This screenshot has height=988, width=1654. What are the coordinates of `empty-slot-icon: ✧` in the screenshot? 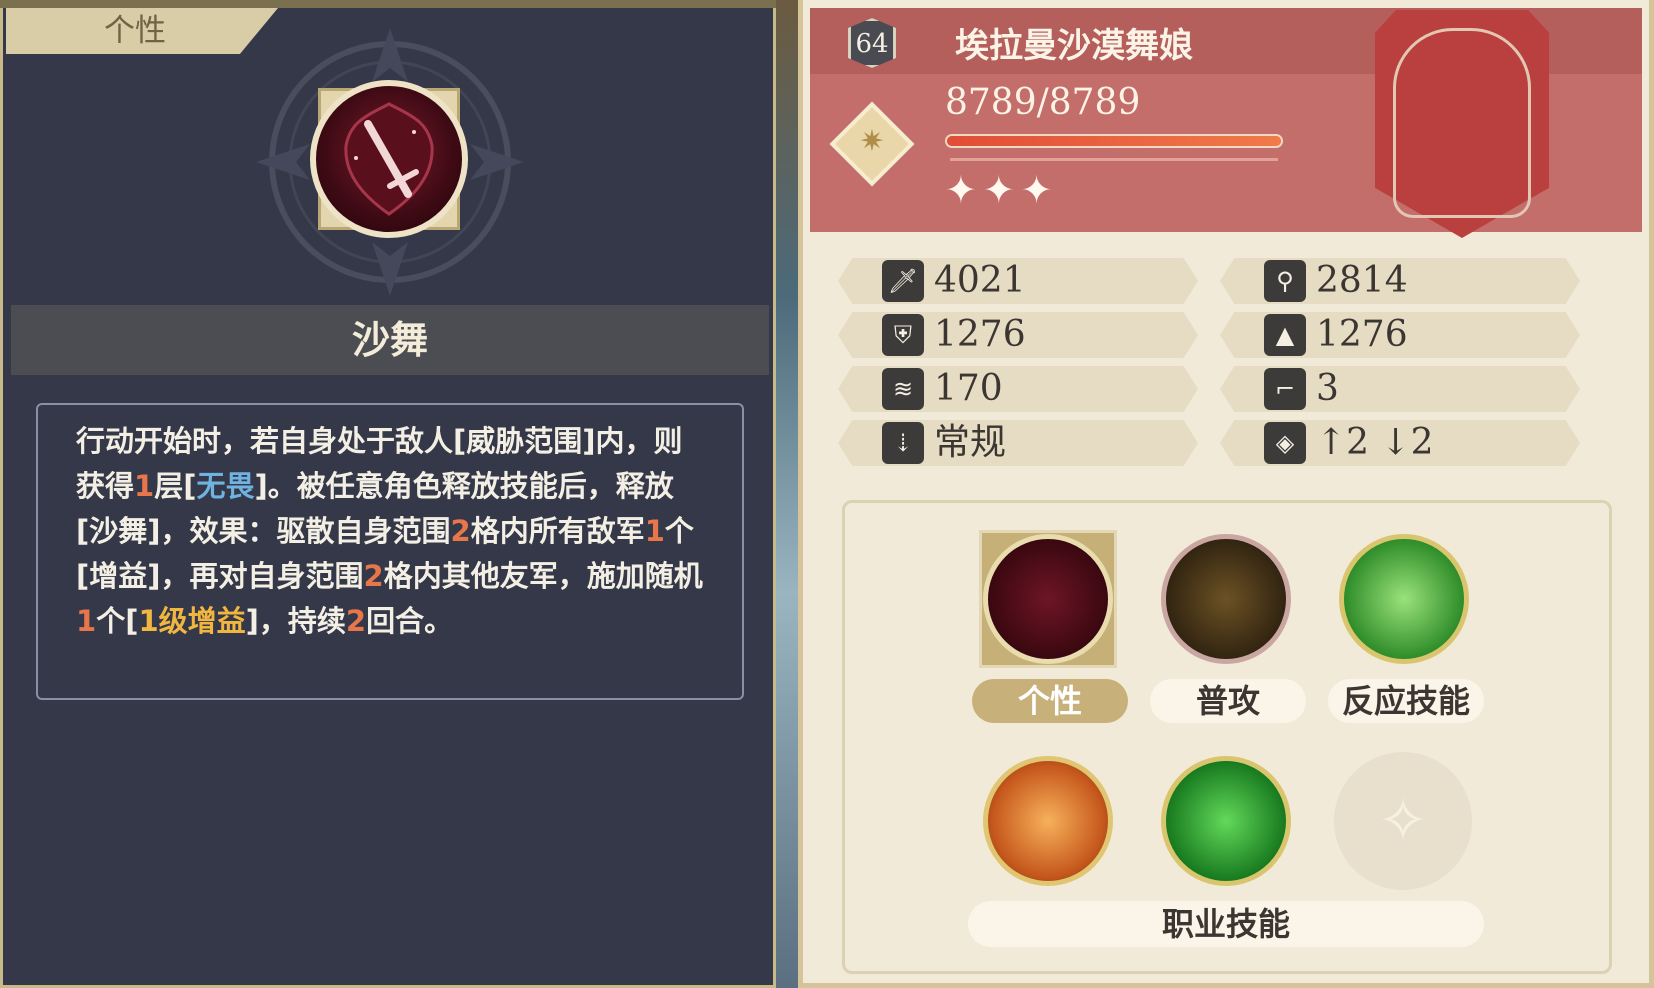 It's located at (1403, 821).